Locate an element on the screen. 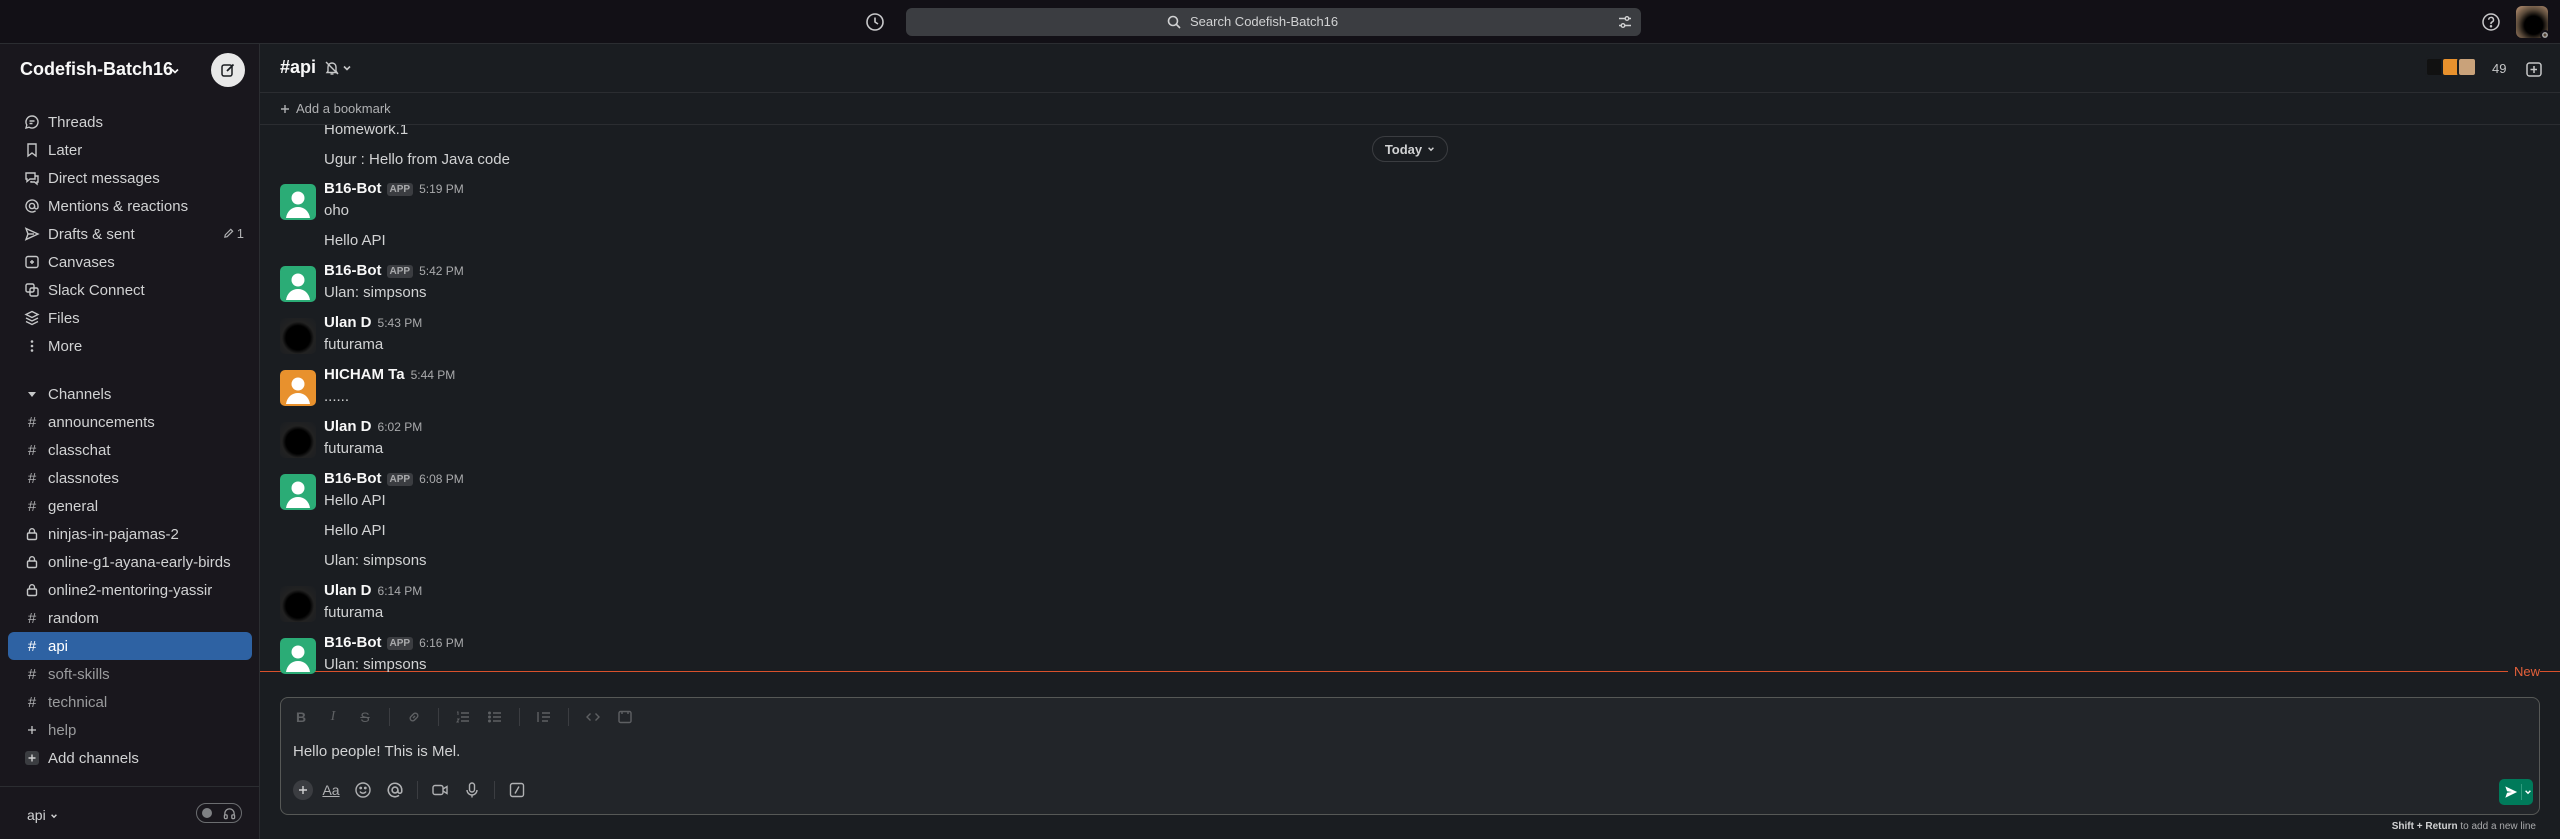 The image size is (2560, 839). emoji-icon is located at coordinates (363, 790).